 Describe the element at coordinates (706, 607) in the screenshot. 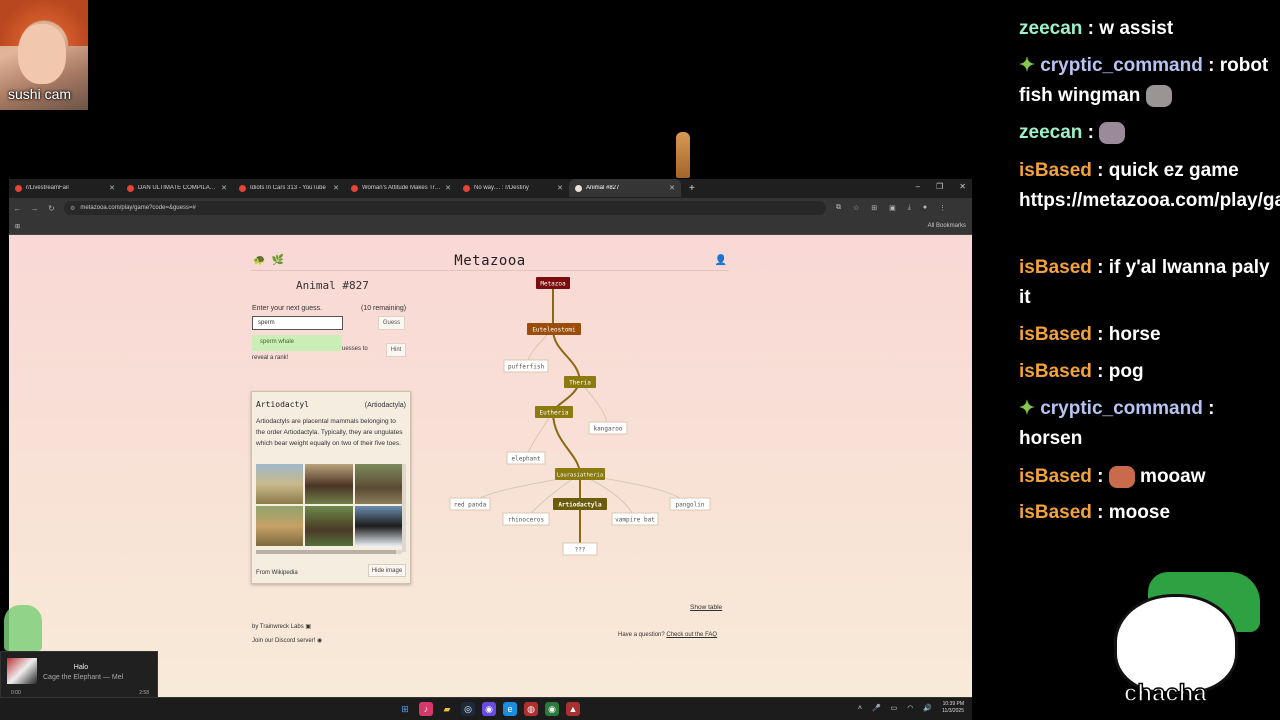

I see `show-table-link: Show table` at that location.